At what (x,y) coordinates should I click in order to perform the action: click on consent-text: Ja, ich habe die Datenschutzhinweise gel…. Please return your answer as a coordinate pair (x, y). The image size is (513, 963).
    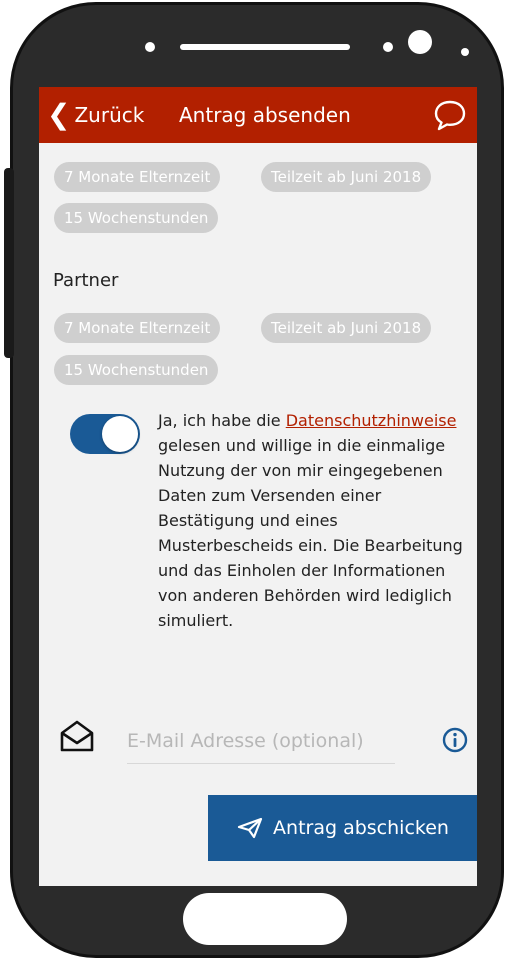
    Looking at the image, I should click on (314, 520).